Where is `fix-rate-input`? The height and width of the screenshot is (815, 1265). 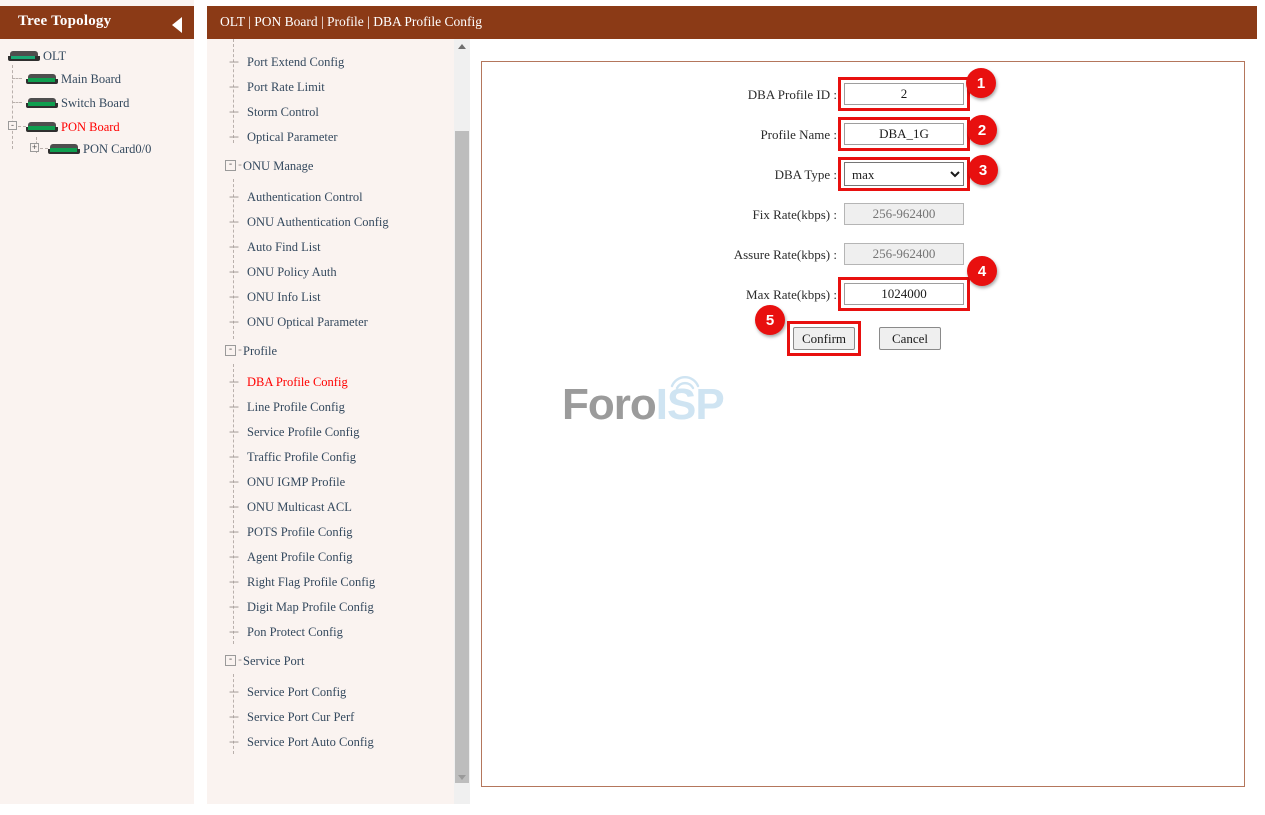
fix-rate-input is located at coordinates (904, 214).